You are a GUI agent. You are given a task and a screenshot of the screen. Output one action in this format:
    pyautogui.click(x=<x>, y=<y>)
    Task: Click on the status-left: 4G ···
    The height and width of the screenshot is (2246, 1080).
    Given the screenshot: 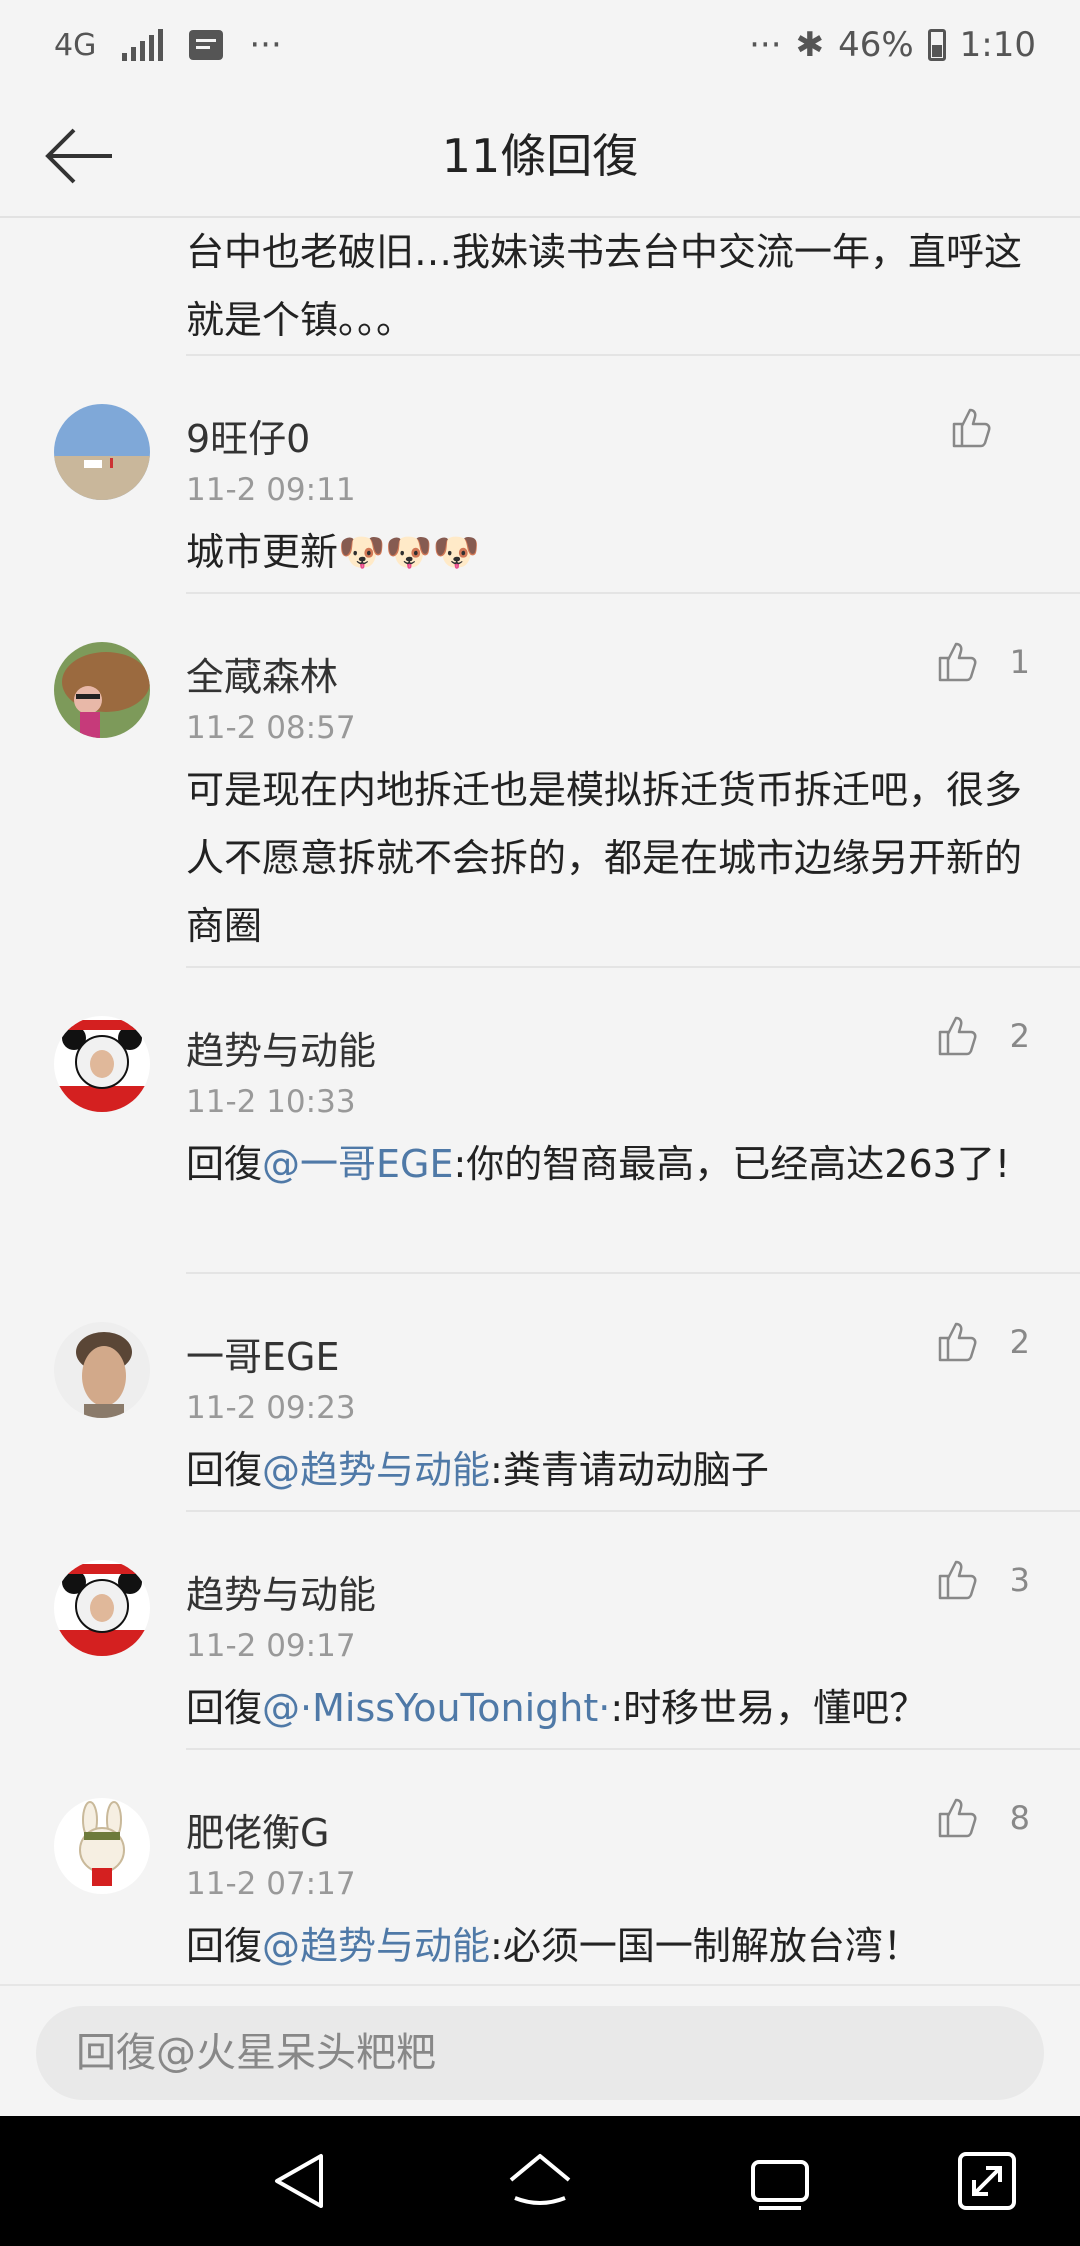 What is the action you would take?
    pyautogui.click(x=168, y=45)
    